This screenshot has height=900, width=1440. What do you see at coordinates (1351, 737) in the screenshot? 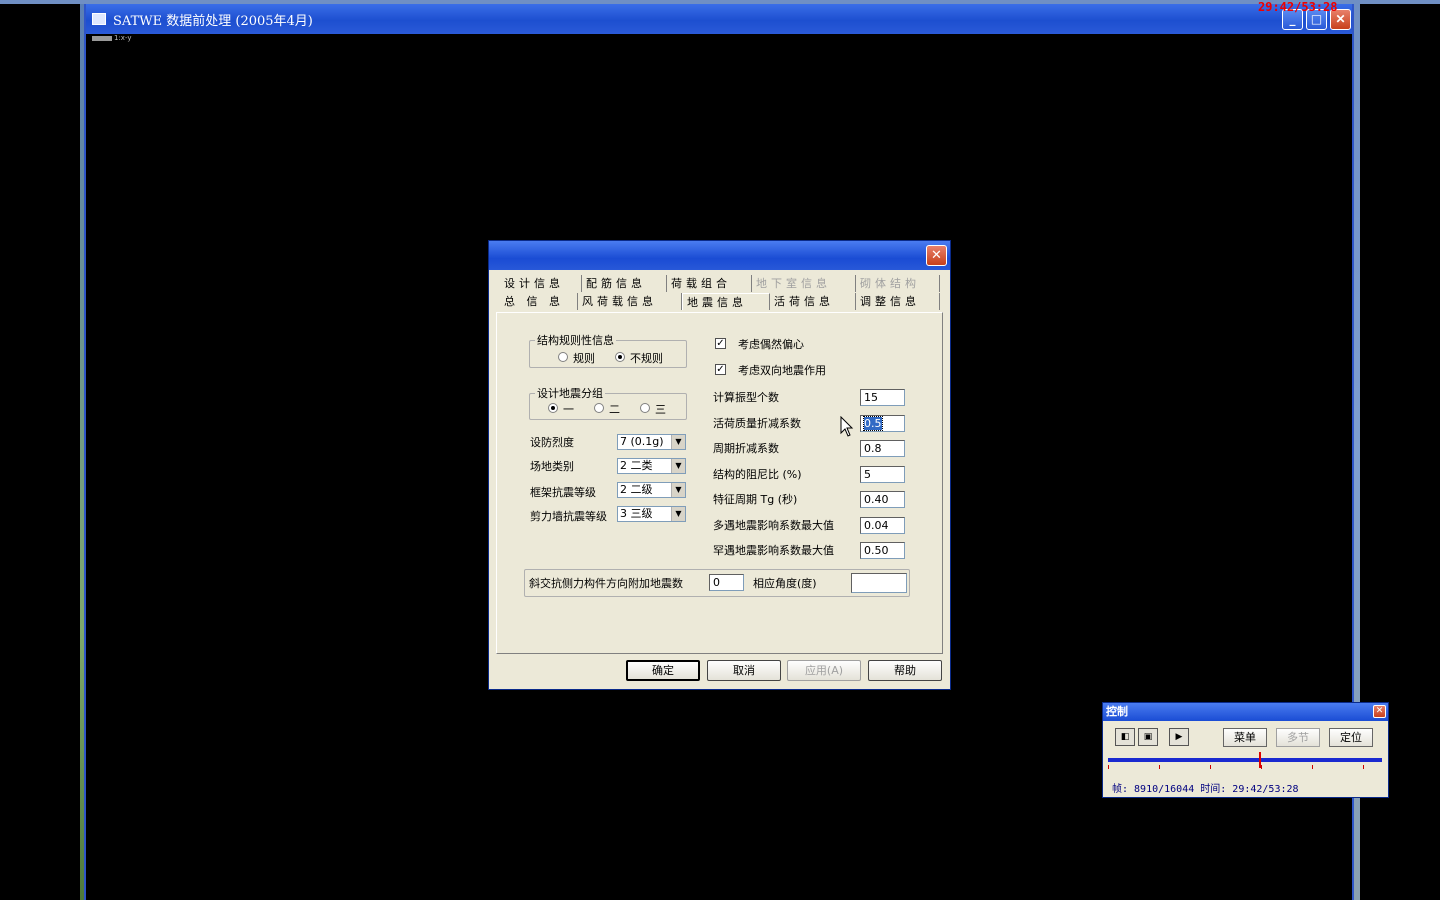
I see `locate-button: 定位` at bounding box center [1351, 737].